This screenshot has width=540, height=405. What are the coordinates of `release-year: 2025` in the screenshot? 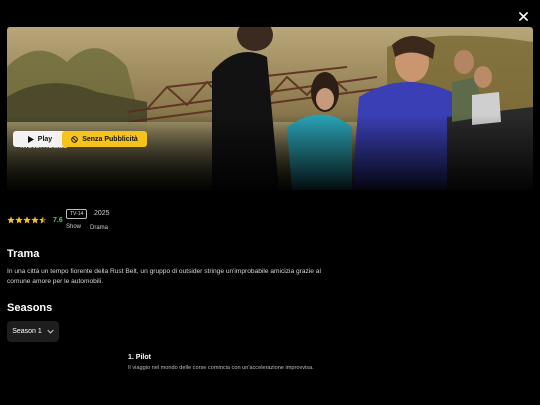 It's located at (102, 213).